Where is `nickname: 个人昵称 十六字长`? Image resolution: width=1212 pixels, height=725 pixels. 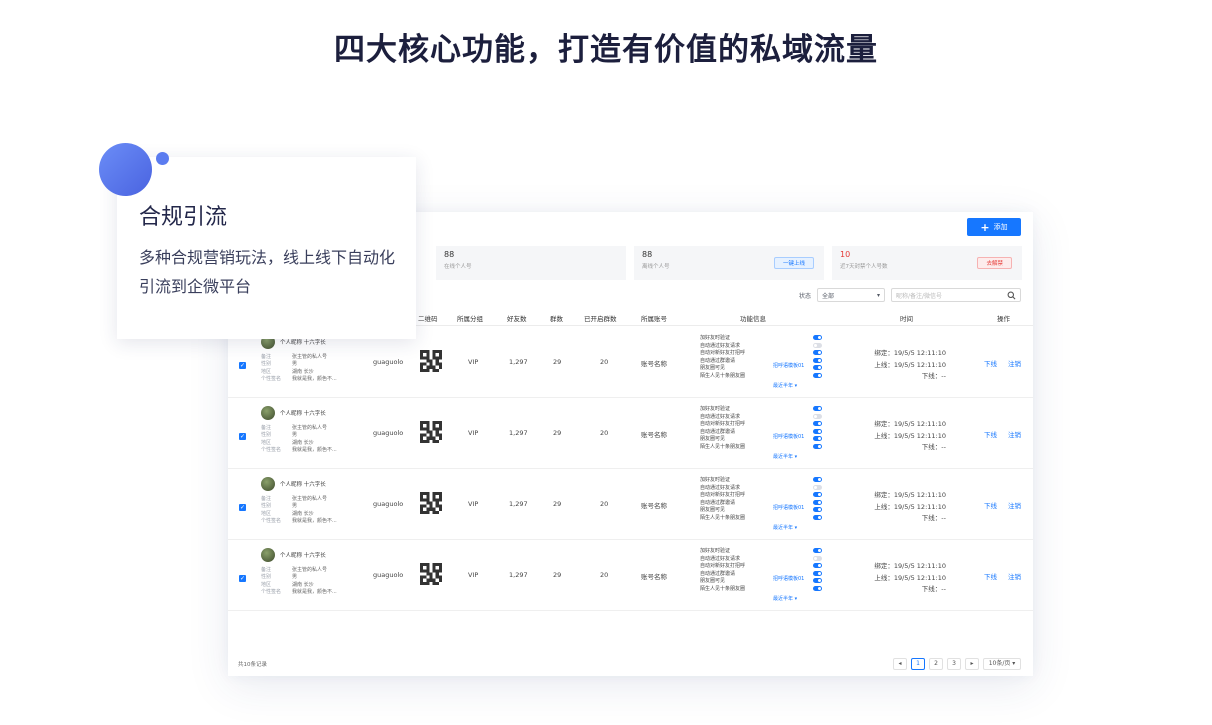
nickname: 个人昵称 十六字长 is located at coordinates (303, 485).